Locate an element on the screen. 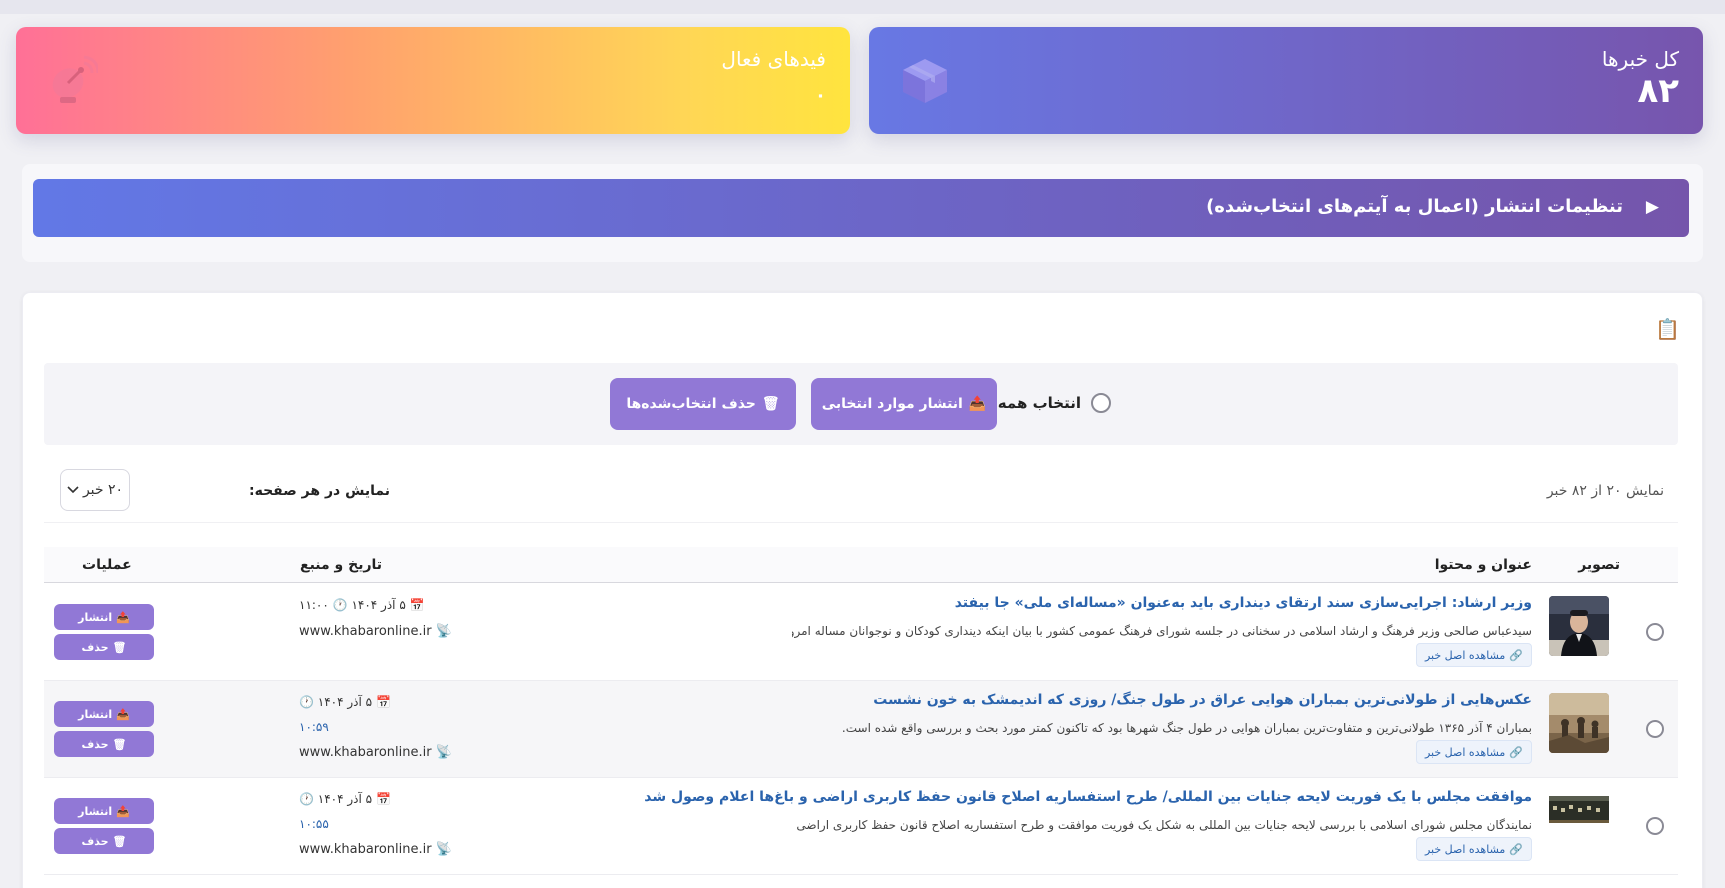 This screenshot has width=1725, height=888. satellite-dish-icon is located at coordinates (75, 79).